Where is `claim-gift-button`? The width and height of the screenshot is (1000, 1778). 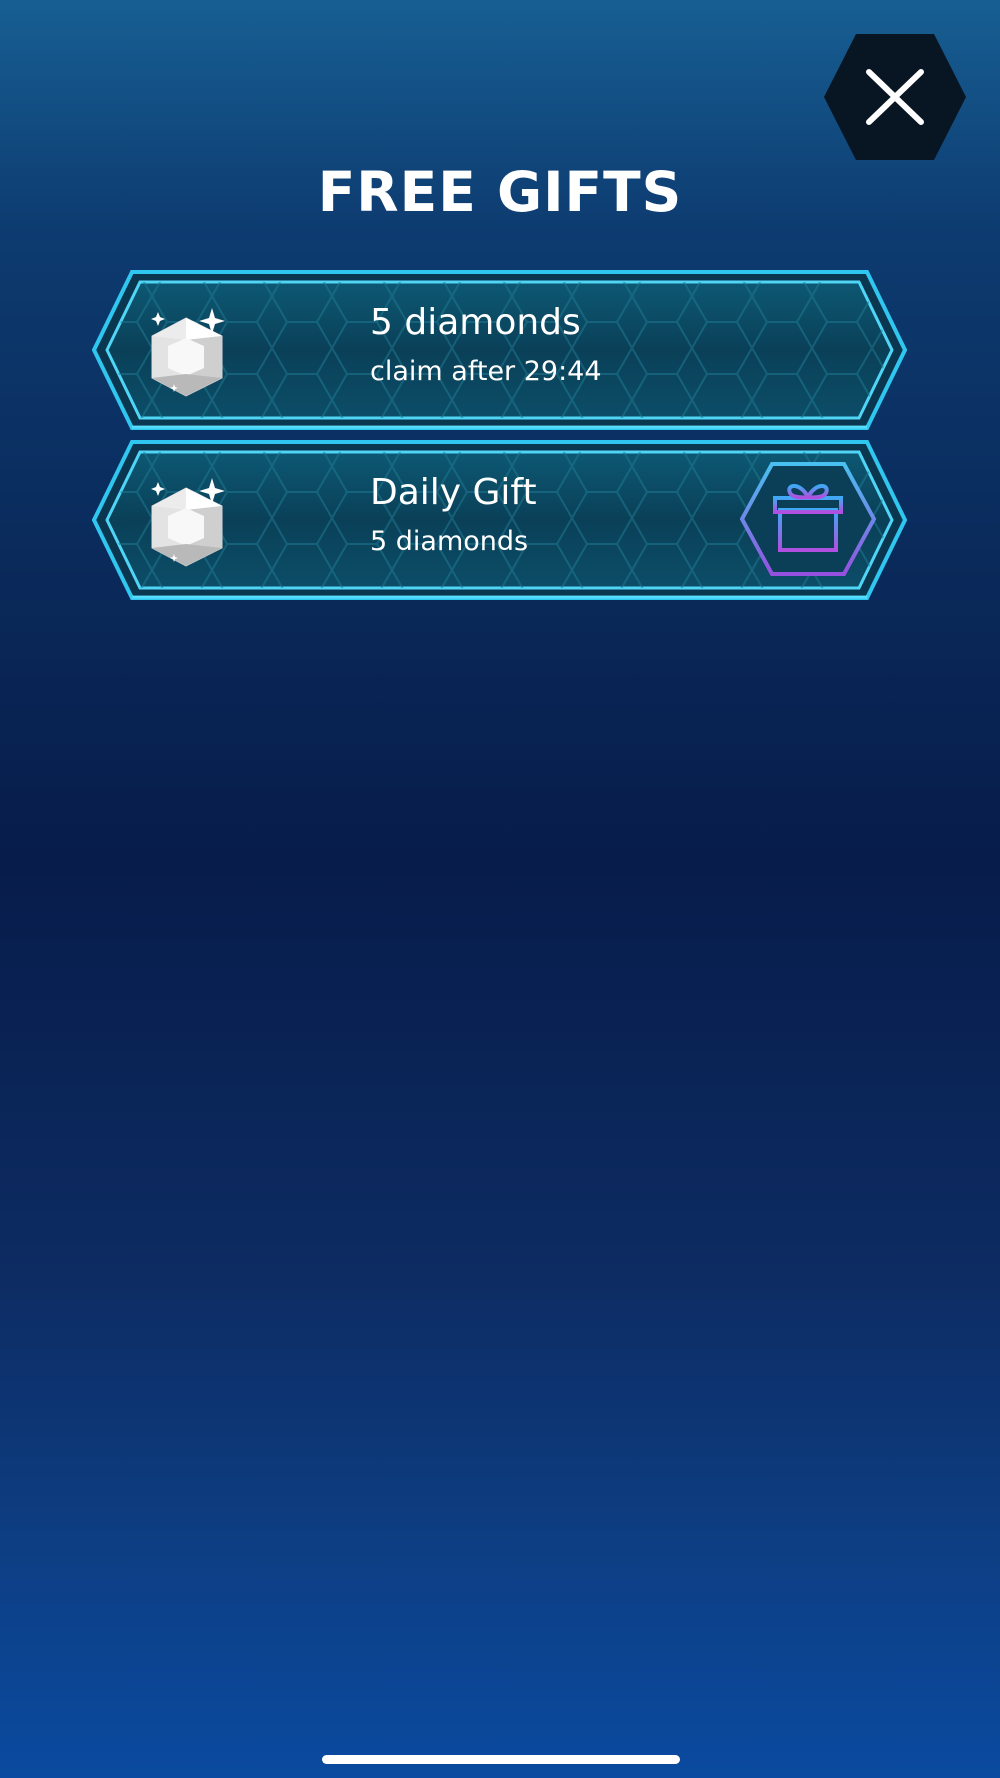
claim-gift-button is located at coordinates (808, 519).